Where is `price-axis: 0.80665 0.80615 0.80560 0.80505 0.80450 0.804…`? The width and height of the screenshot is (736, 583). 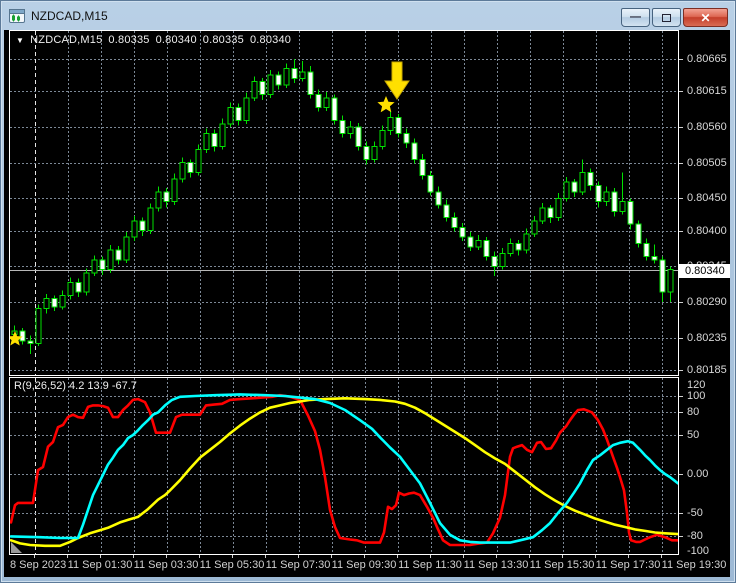
price-axis: 0.80665 0.80615 0.80560 0.80505 0.80450 0.804… is located at coordinates (704, 303).